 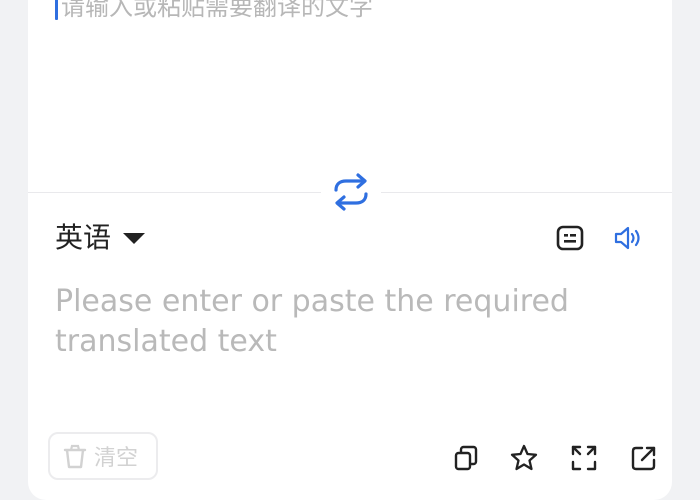 I want to click on speaker-icon, so click(x=627, y=238).